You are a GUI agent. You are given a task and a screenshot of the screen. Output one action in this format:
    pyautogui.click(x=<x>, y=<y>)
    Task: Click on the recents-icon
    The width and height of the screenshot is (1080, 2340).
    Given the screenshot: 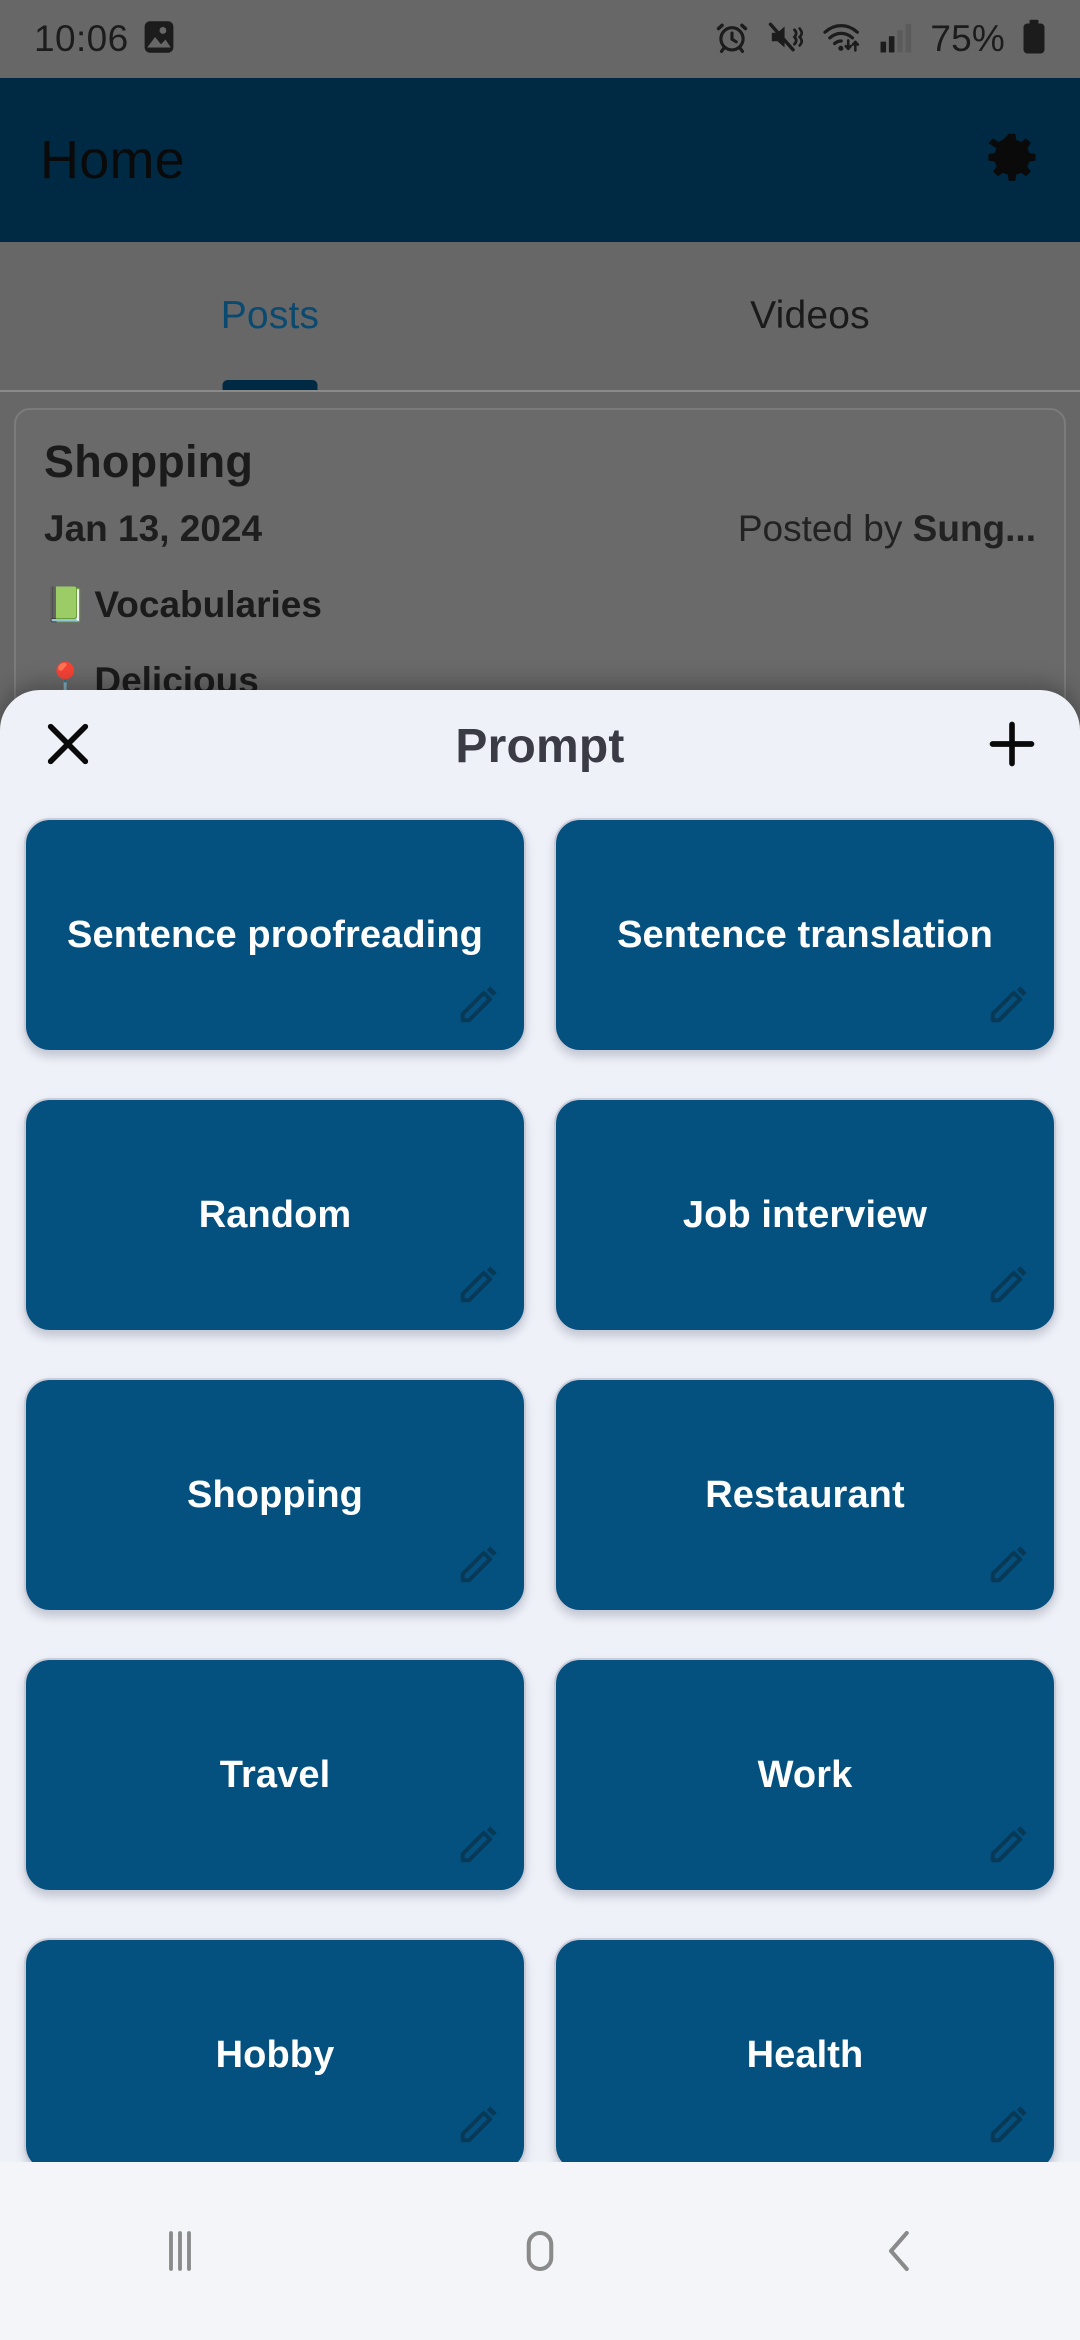 What is the action you would take?
    pyautogui.click(x=180, y=2251)
    